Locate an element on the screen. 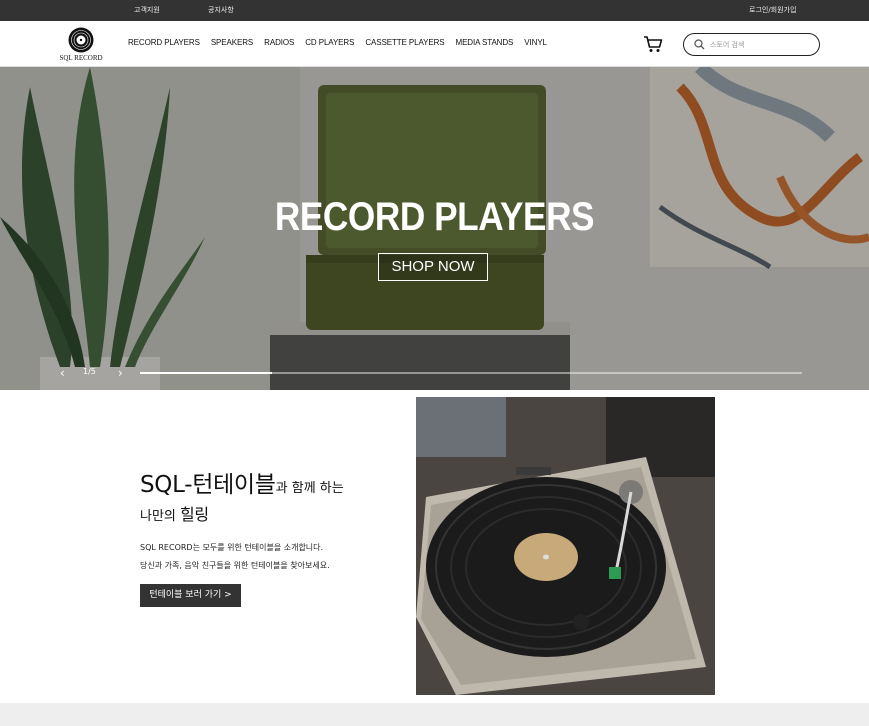 This screenshot has height=726, width=869. footer-band is located at coordinates (434, 714).